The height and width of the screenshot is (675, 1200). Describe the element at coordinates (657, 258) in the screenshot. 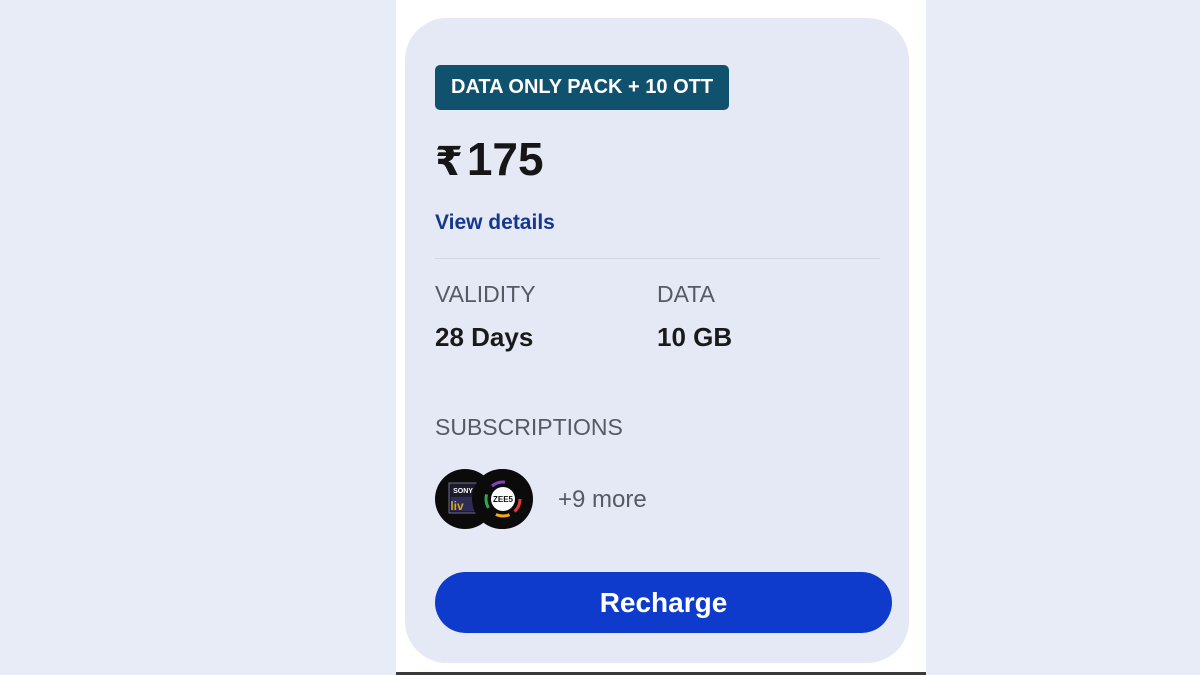

I see `divider` at that location.